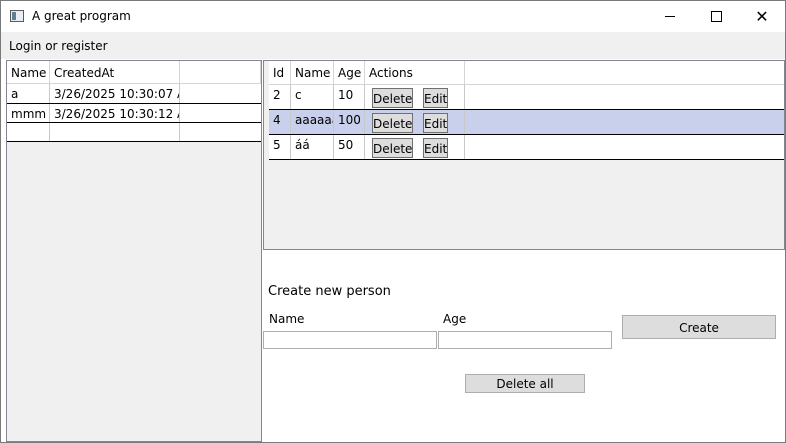 Image resolution: width=786 pixels, height=443 pixels. What do you see at coordinates (415, 73) in the screenshot?
I see `column-header-actions: Actions` at bounding box center [415, 73].